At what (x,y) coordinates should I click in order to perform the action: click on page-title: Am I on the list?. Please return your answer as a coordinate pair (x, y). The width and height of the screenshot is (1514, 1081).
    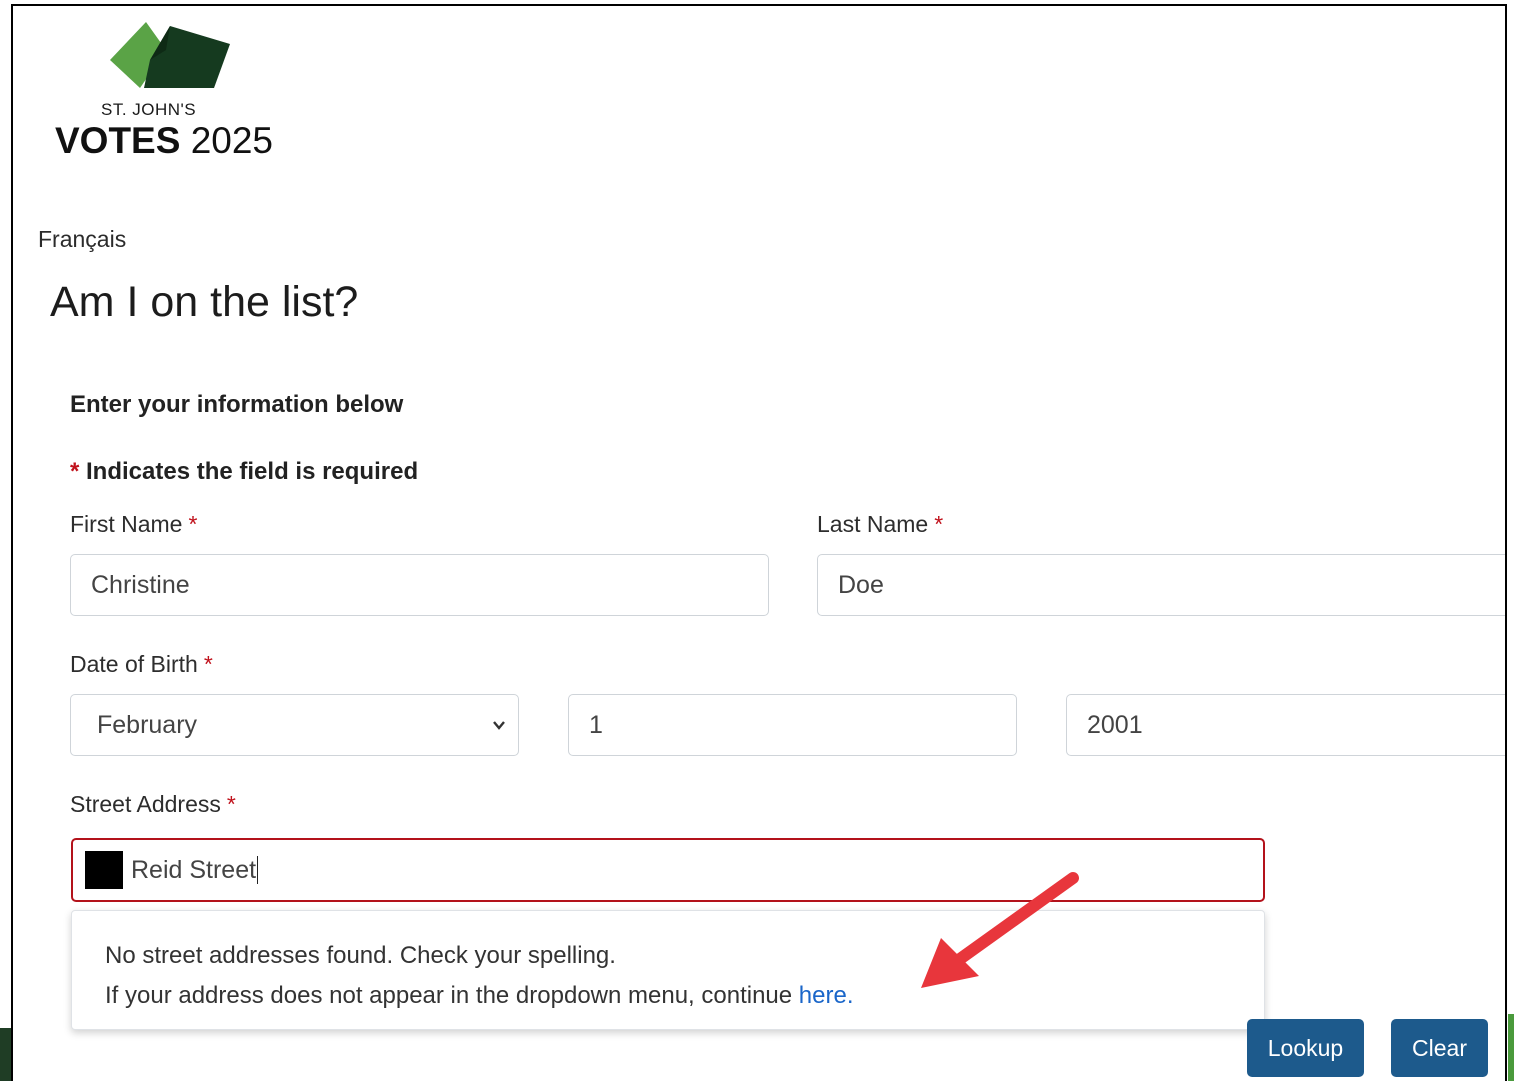
    Looking at the image, I should click on (204, 302).